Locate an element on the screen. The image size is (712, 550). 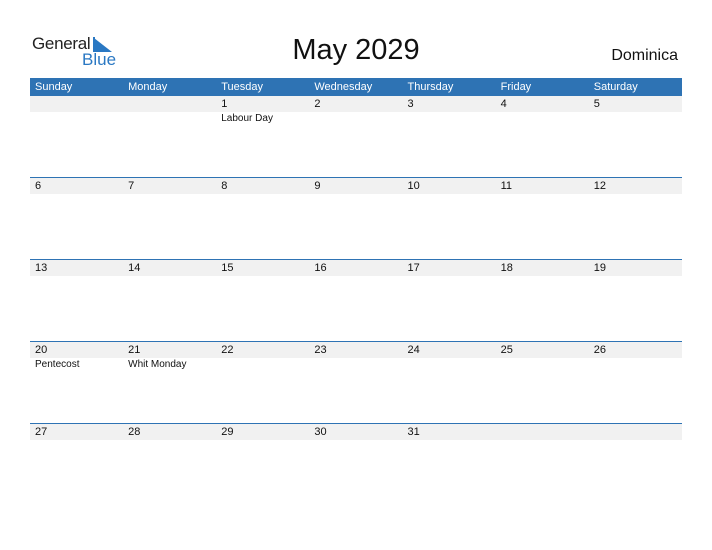
day-number: 21 is located at coordinates (134, 350).